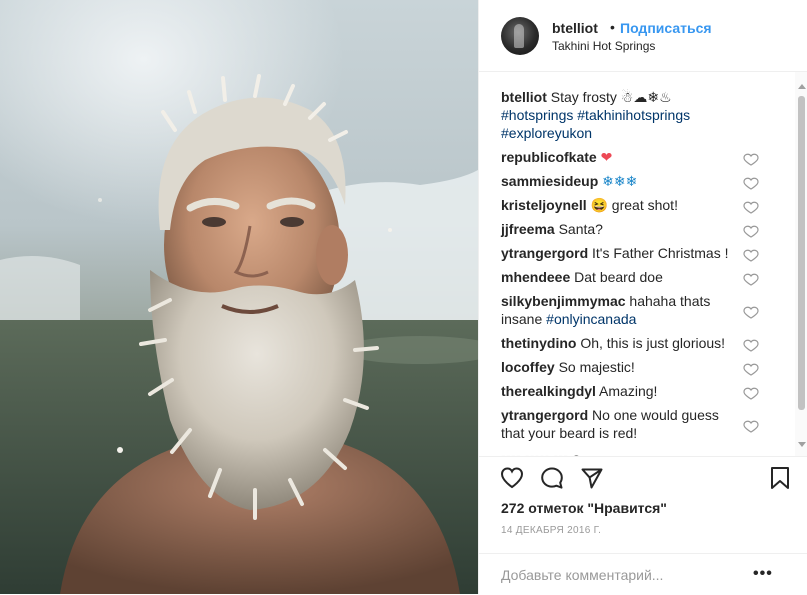  What do you see at coordinates (603, 46) in the screenshot?
I see `location-link: Takhini Hot Springs` at bounding box center [603, 46].